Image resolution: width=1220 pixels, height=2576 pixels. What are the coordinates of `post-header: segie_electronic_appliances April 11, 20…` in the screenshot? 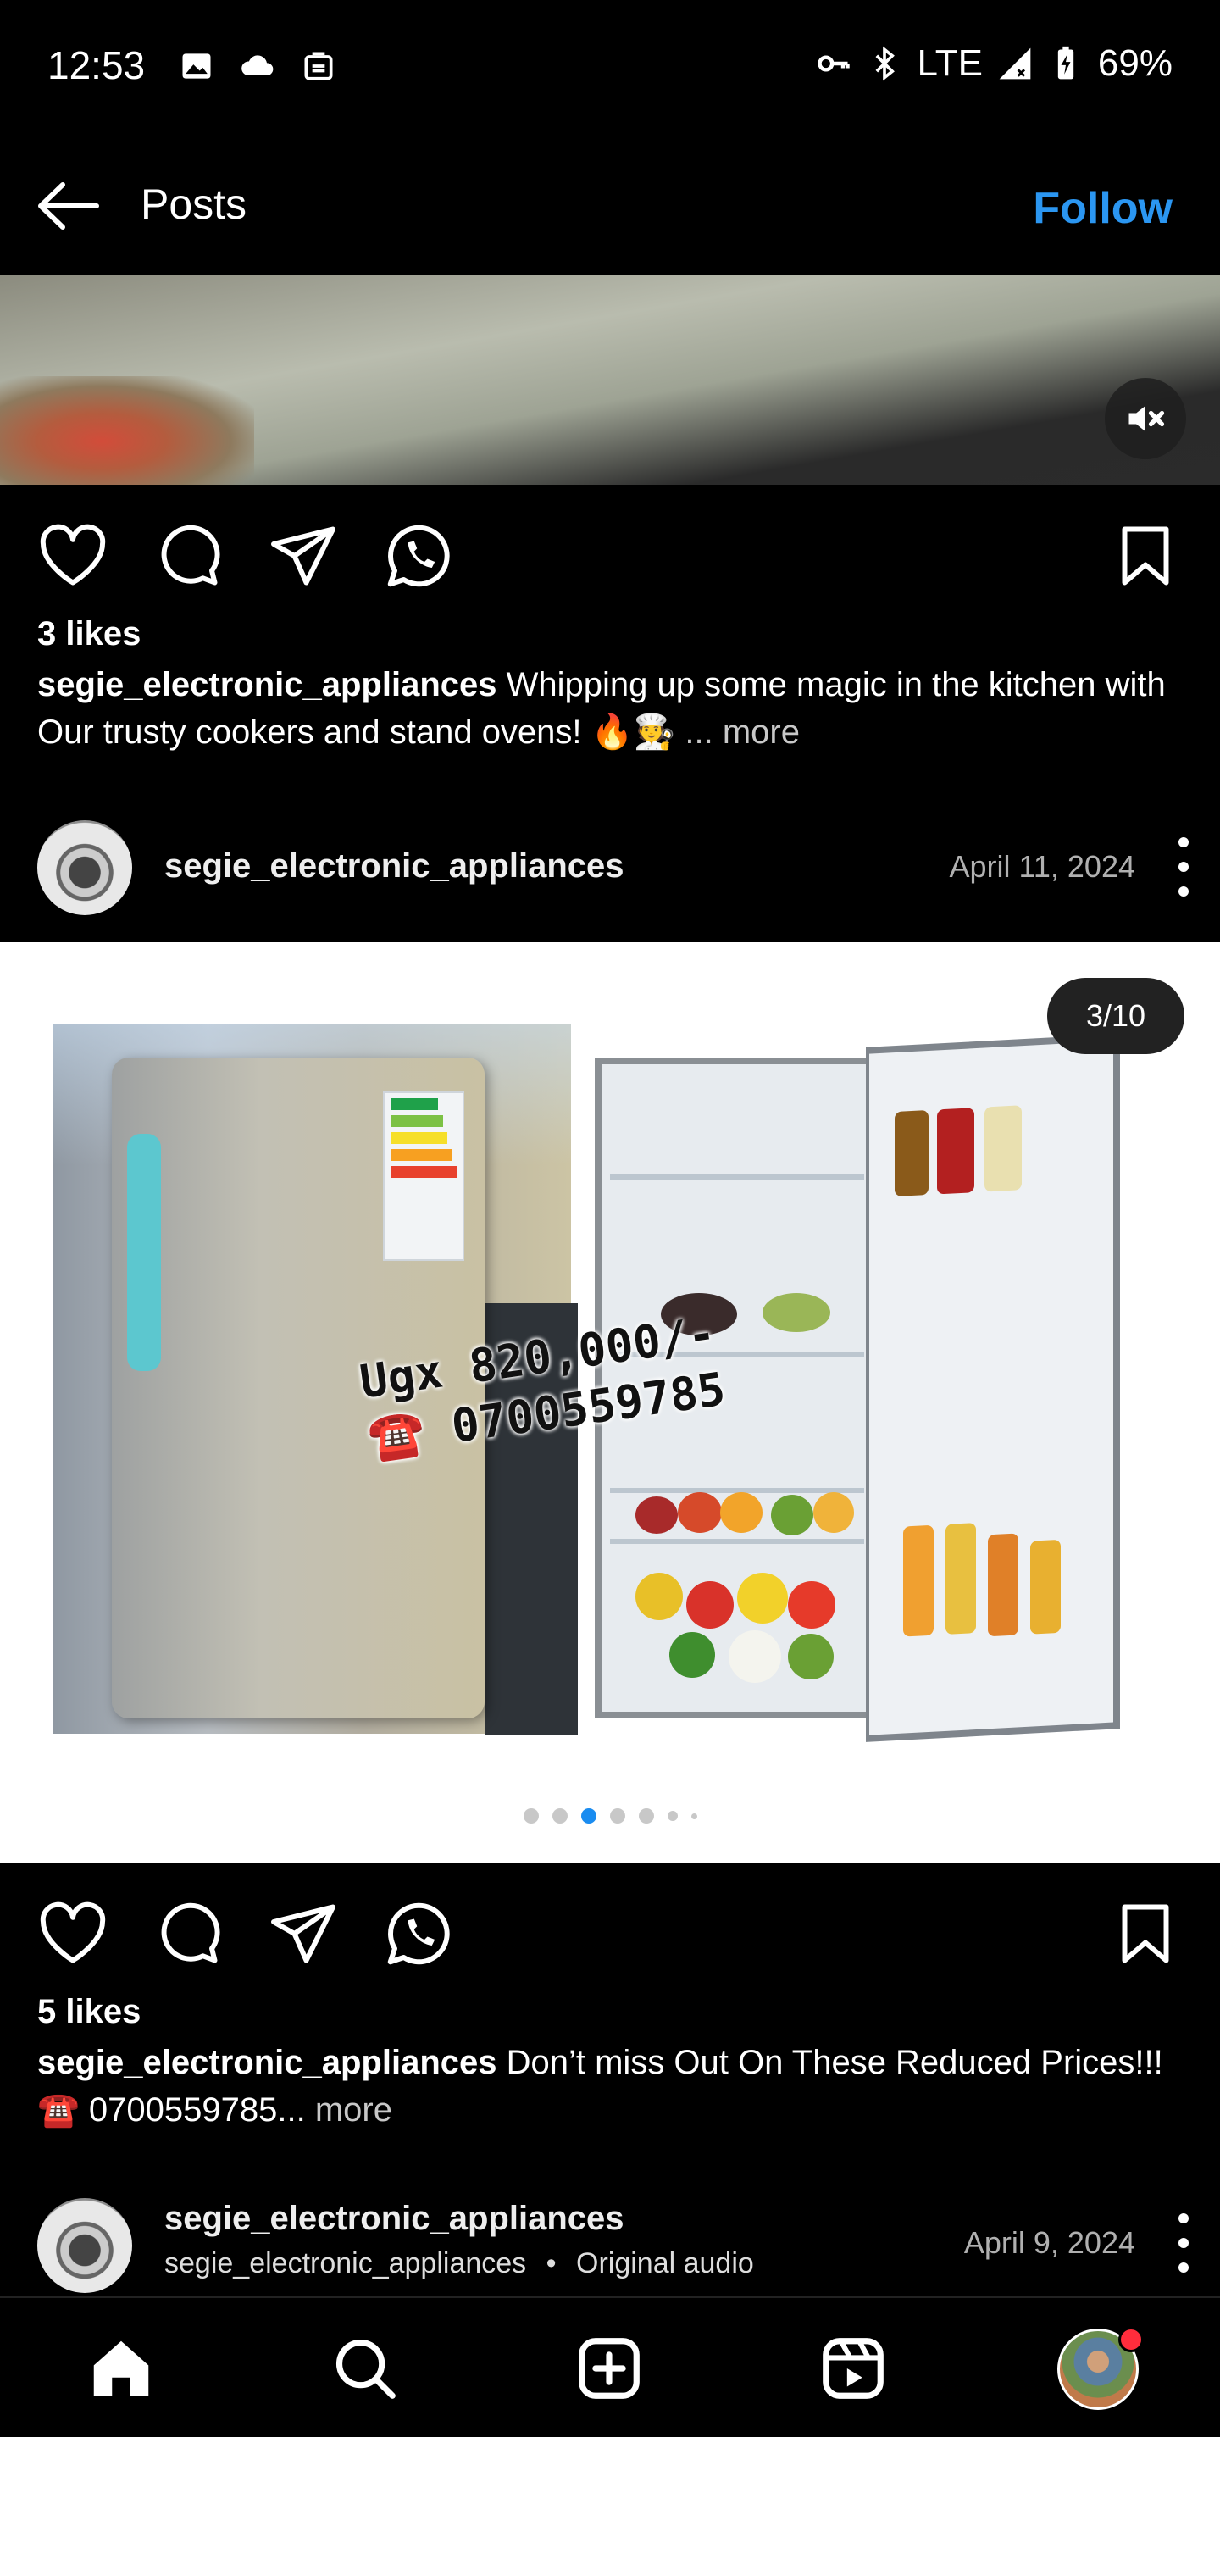 It's located at (610, 865).